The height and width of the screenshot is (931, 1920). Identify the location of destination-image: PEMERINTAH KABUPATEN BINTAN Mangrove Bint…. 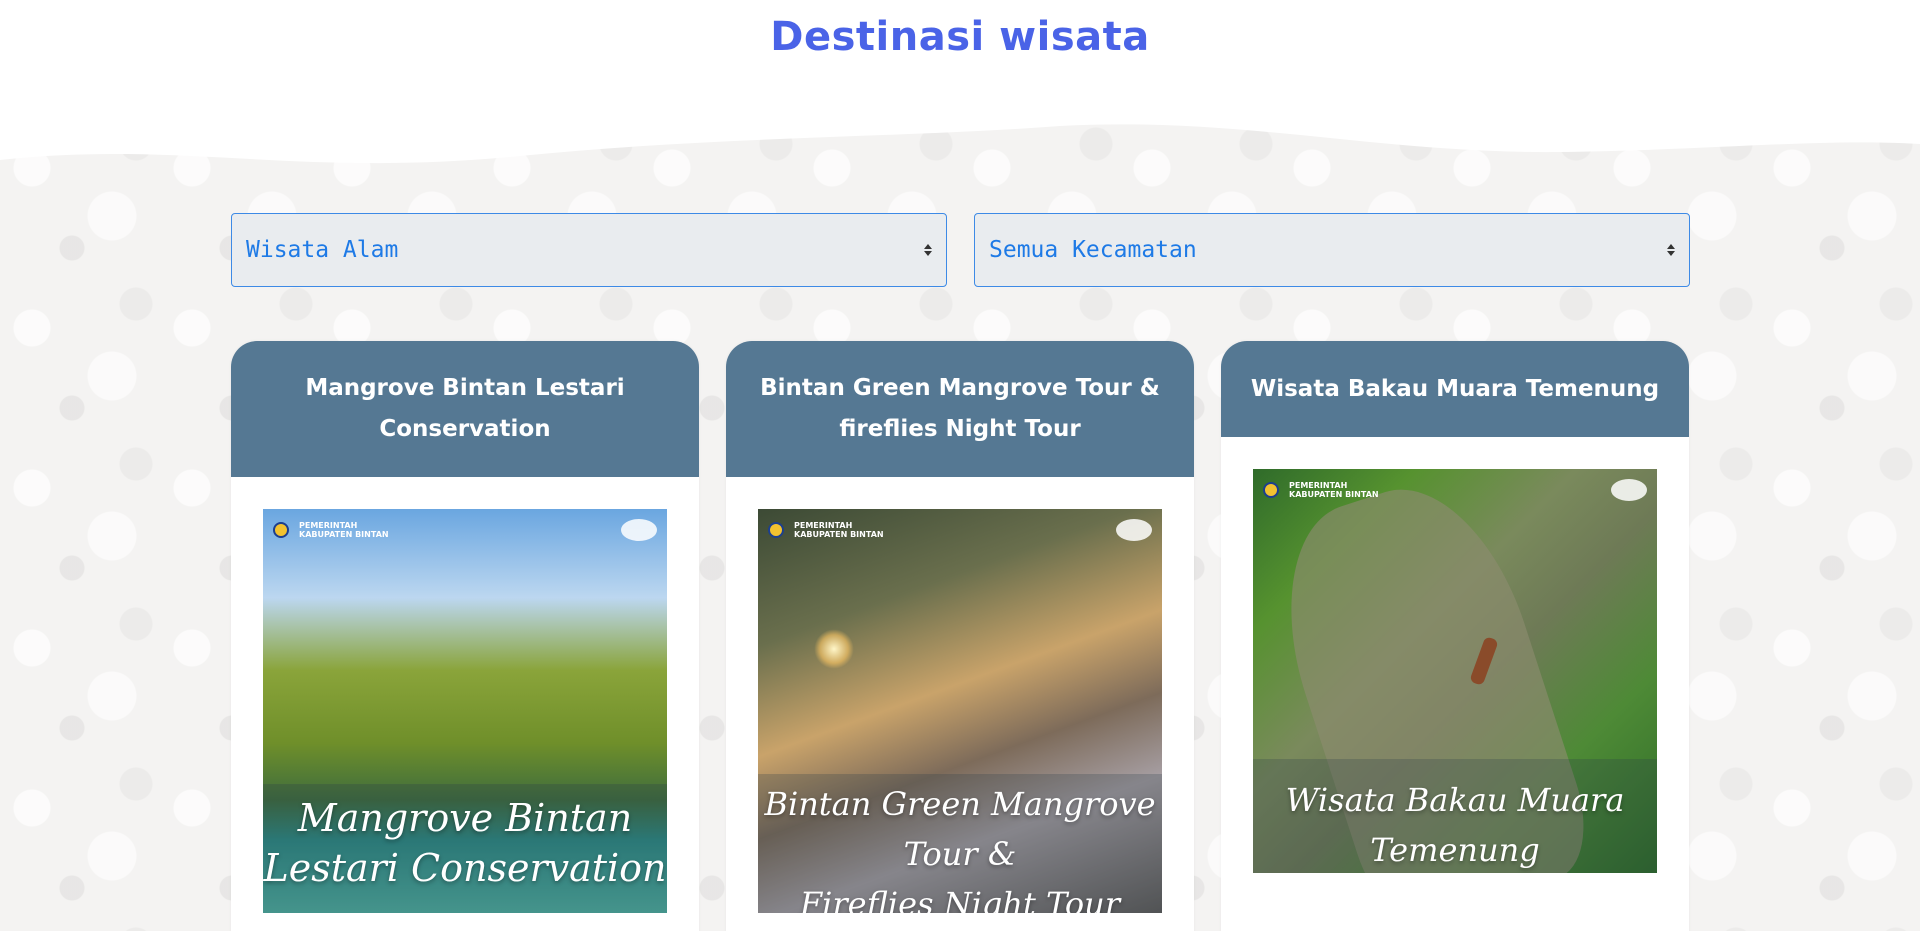
(465, 711).